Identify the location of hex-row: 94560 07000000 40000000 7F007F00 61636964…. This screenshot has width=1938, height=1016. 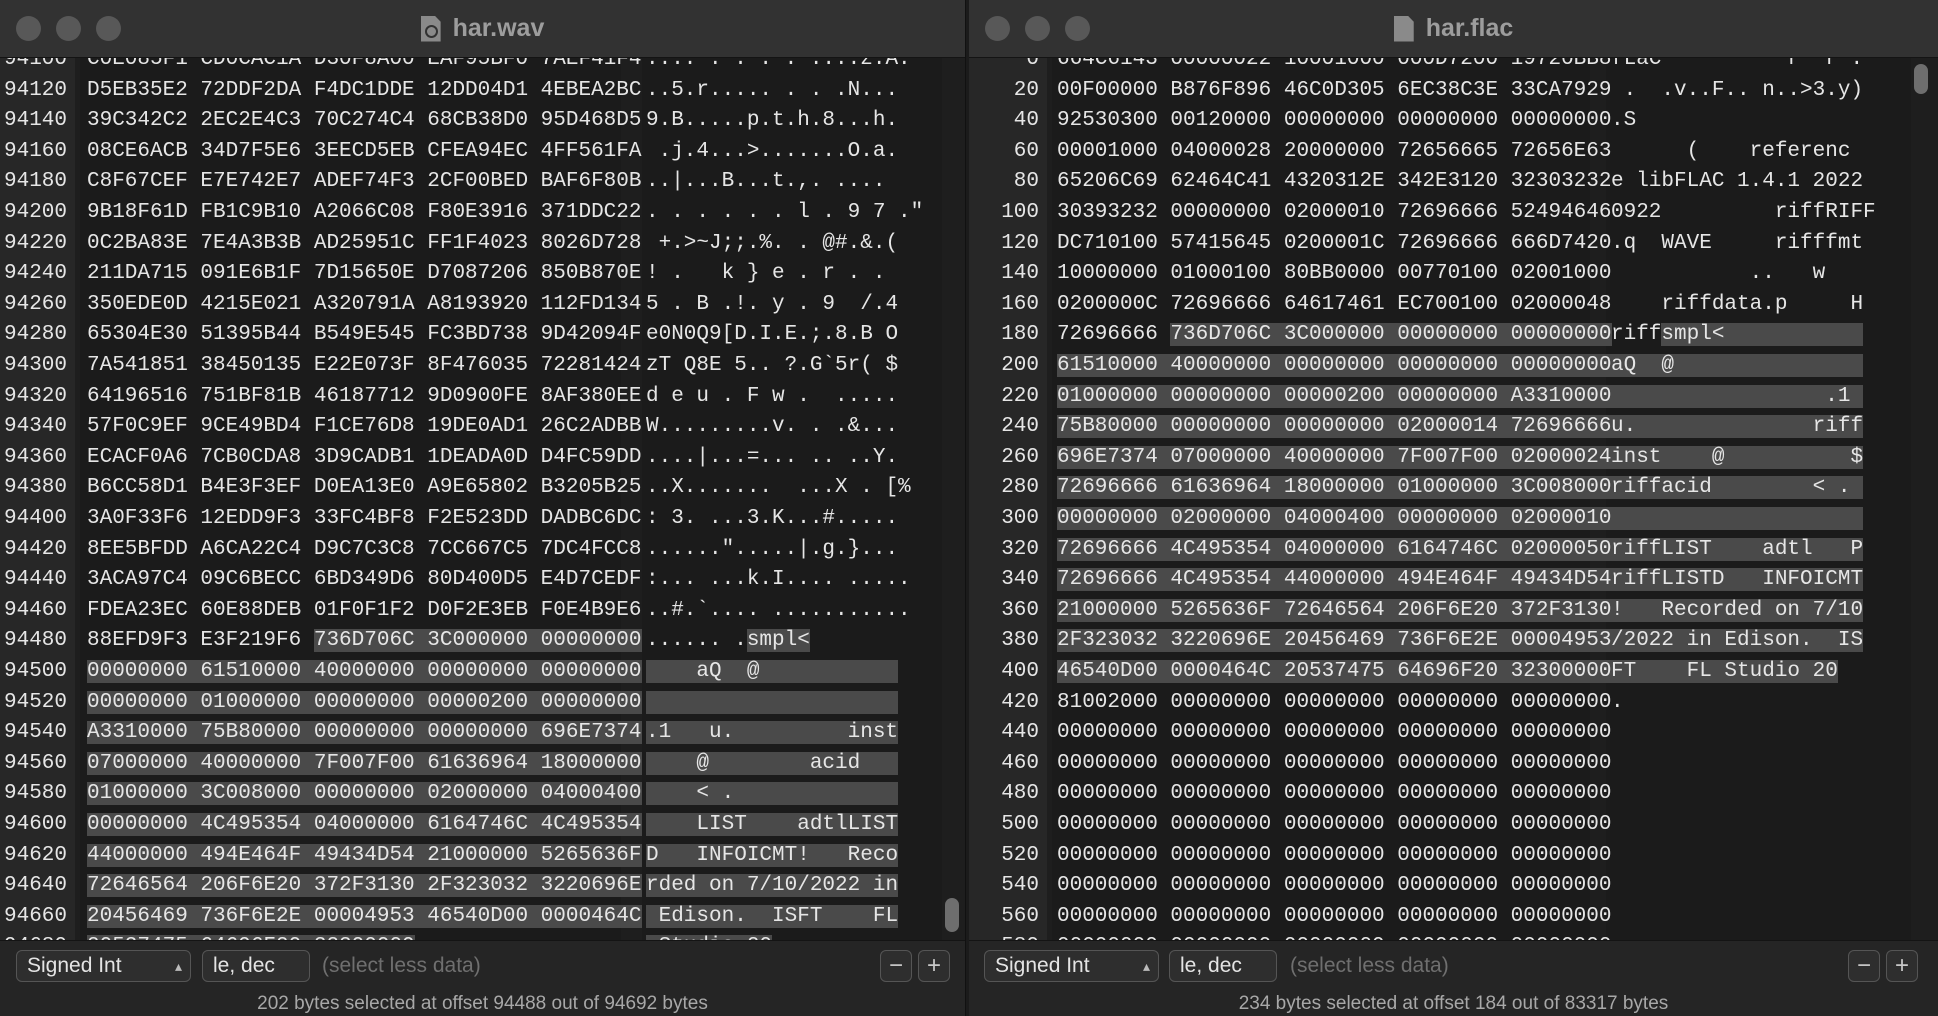
(482, 764).